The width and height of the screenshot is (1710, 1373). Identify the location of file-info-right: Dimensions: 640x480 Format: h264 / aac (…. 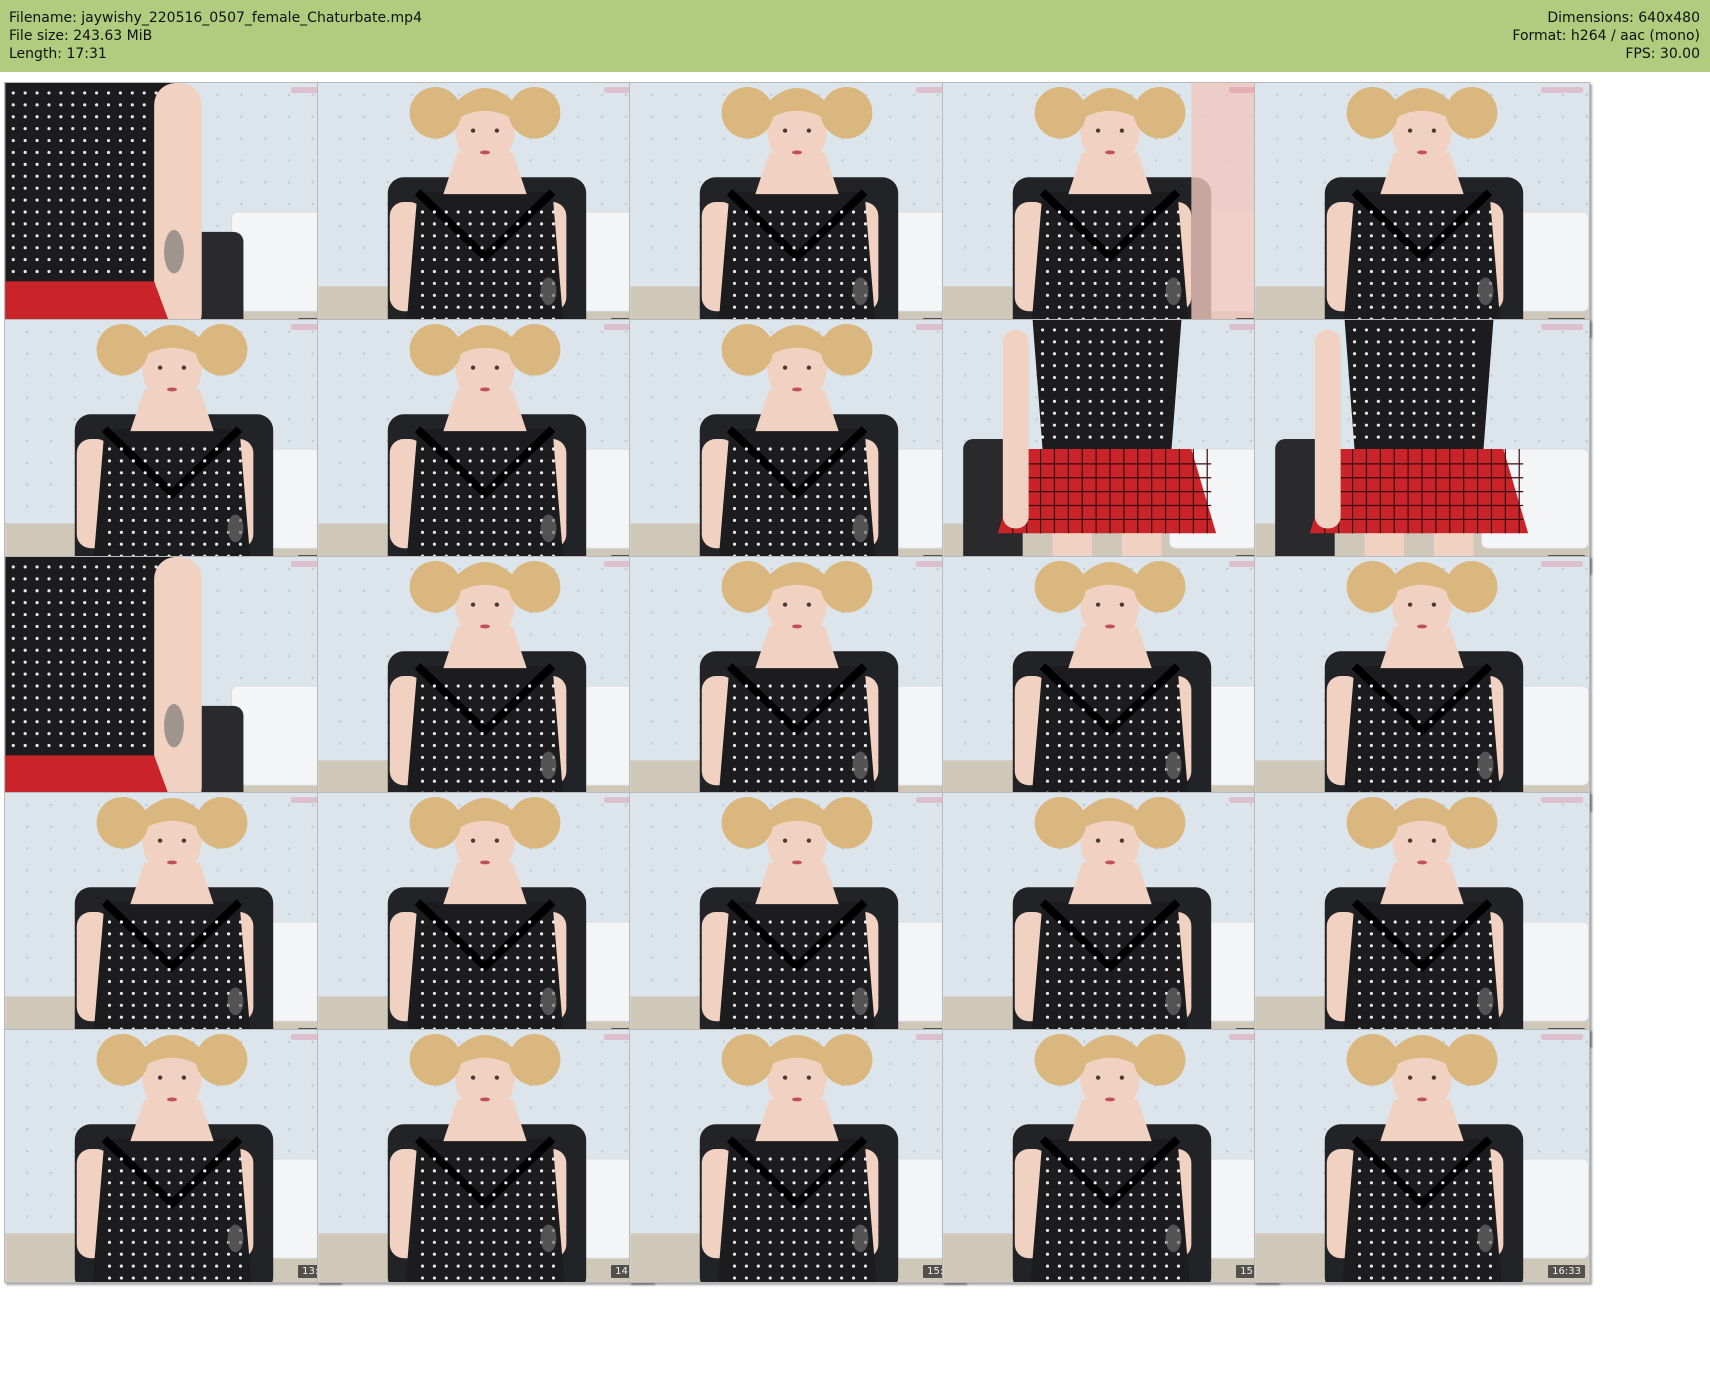
(1606, 36).